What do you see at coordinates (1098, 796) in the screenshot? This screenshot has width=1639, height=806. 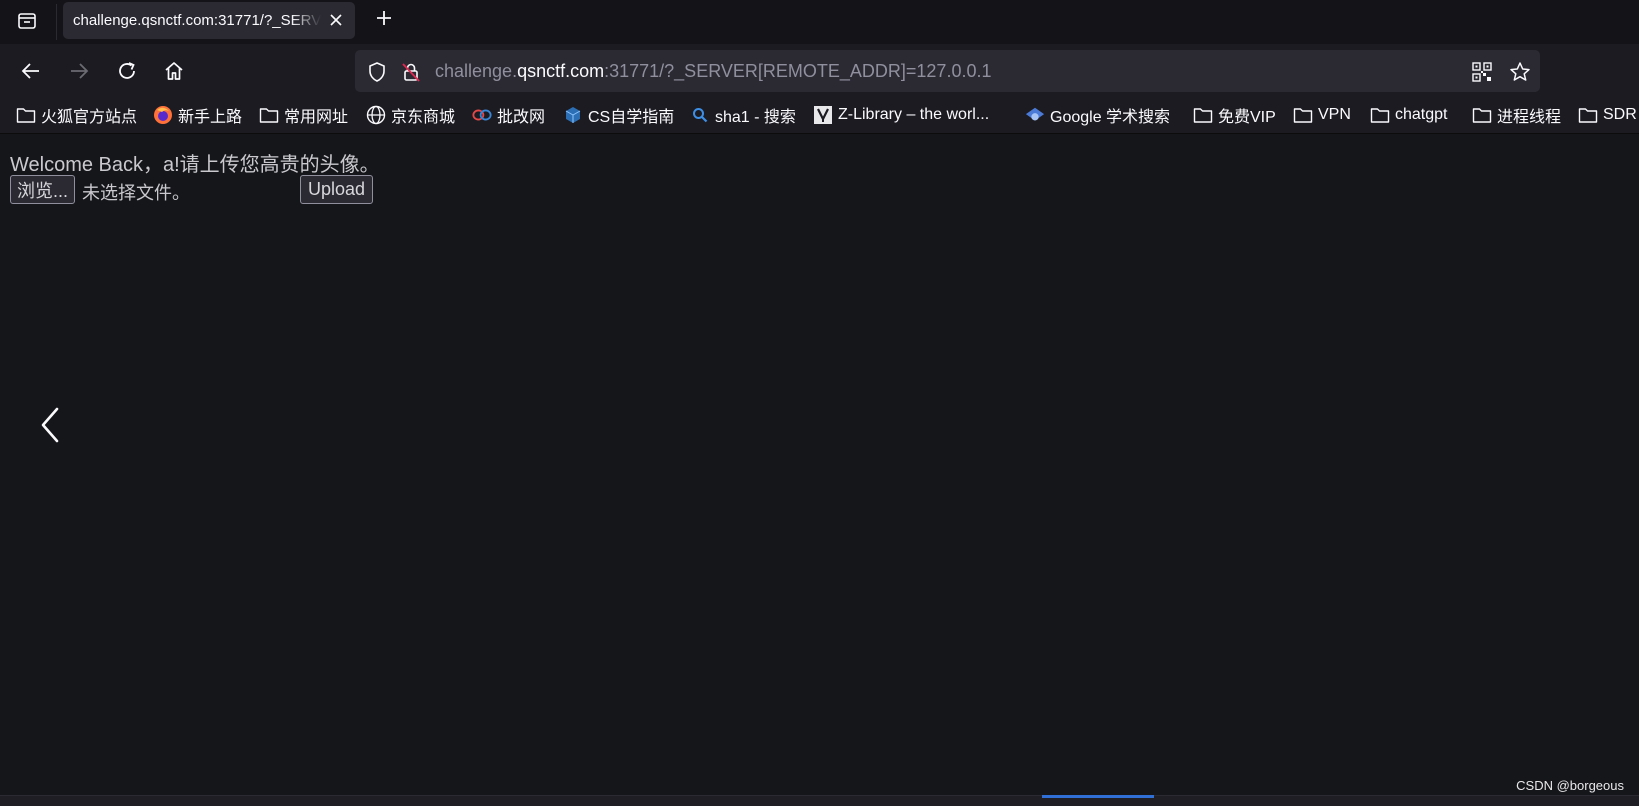 I see `active-indicator` at bounding box center [1098, 796].